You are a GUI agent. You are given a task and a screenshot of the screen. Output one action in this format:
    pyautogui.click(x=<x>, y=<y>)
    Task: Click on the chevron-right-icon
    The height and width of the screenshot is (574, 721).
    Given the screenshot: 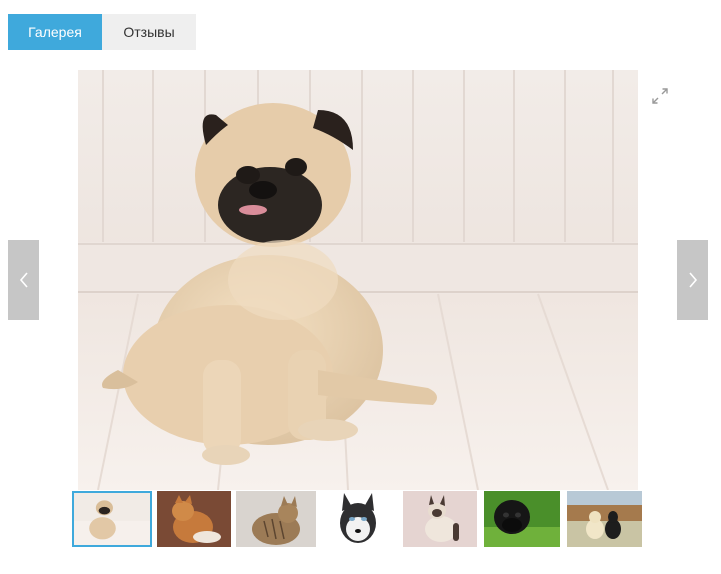 What is the action you would take?
    pyautogui.click(x=692, y=280)
    